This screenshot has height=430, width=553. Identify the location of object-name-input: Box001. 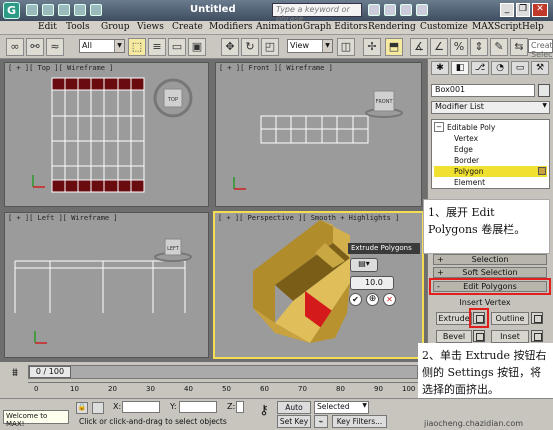
(483, 90).